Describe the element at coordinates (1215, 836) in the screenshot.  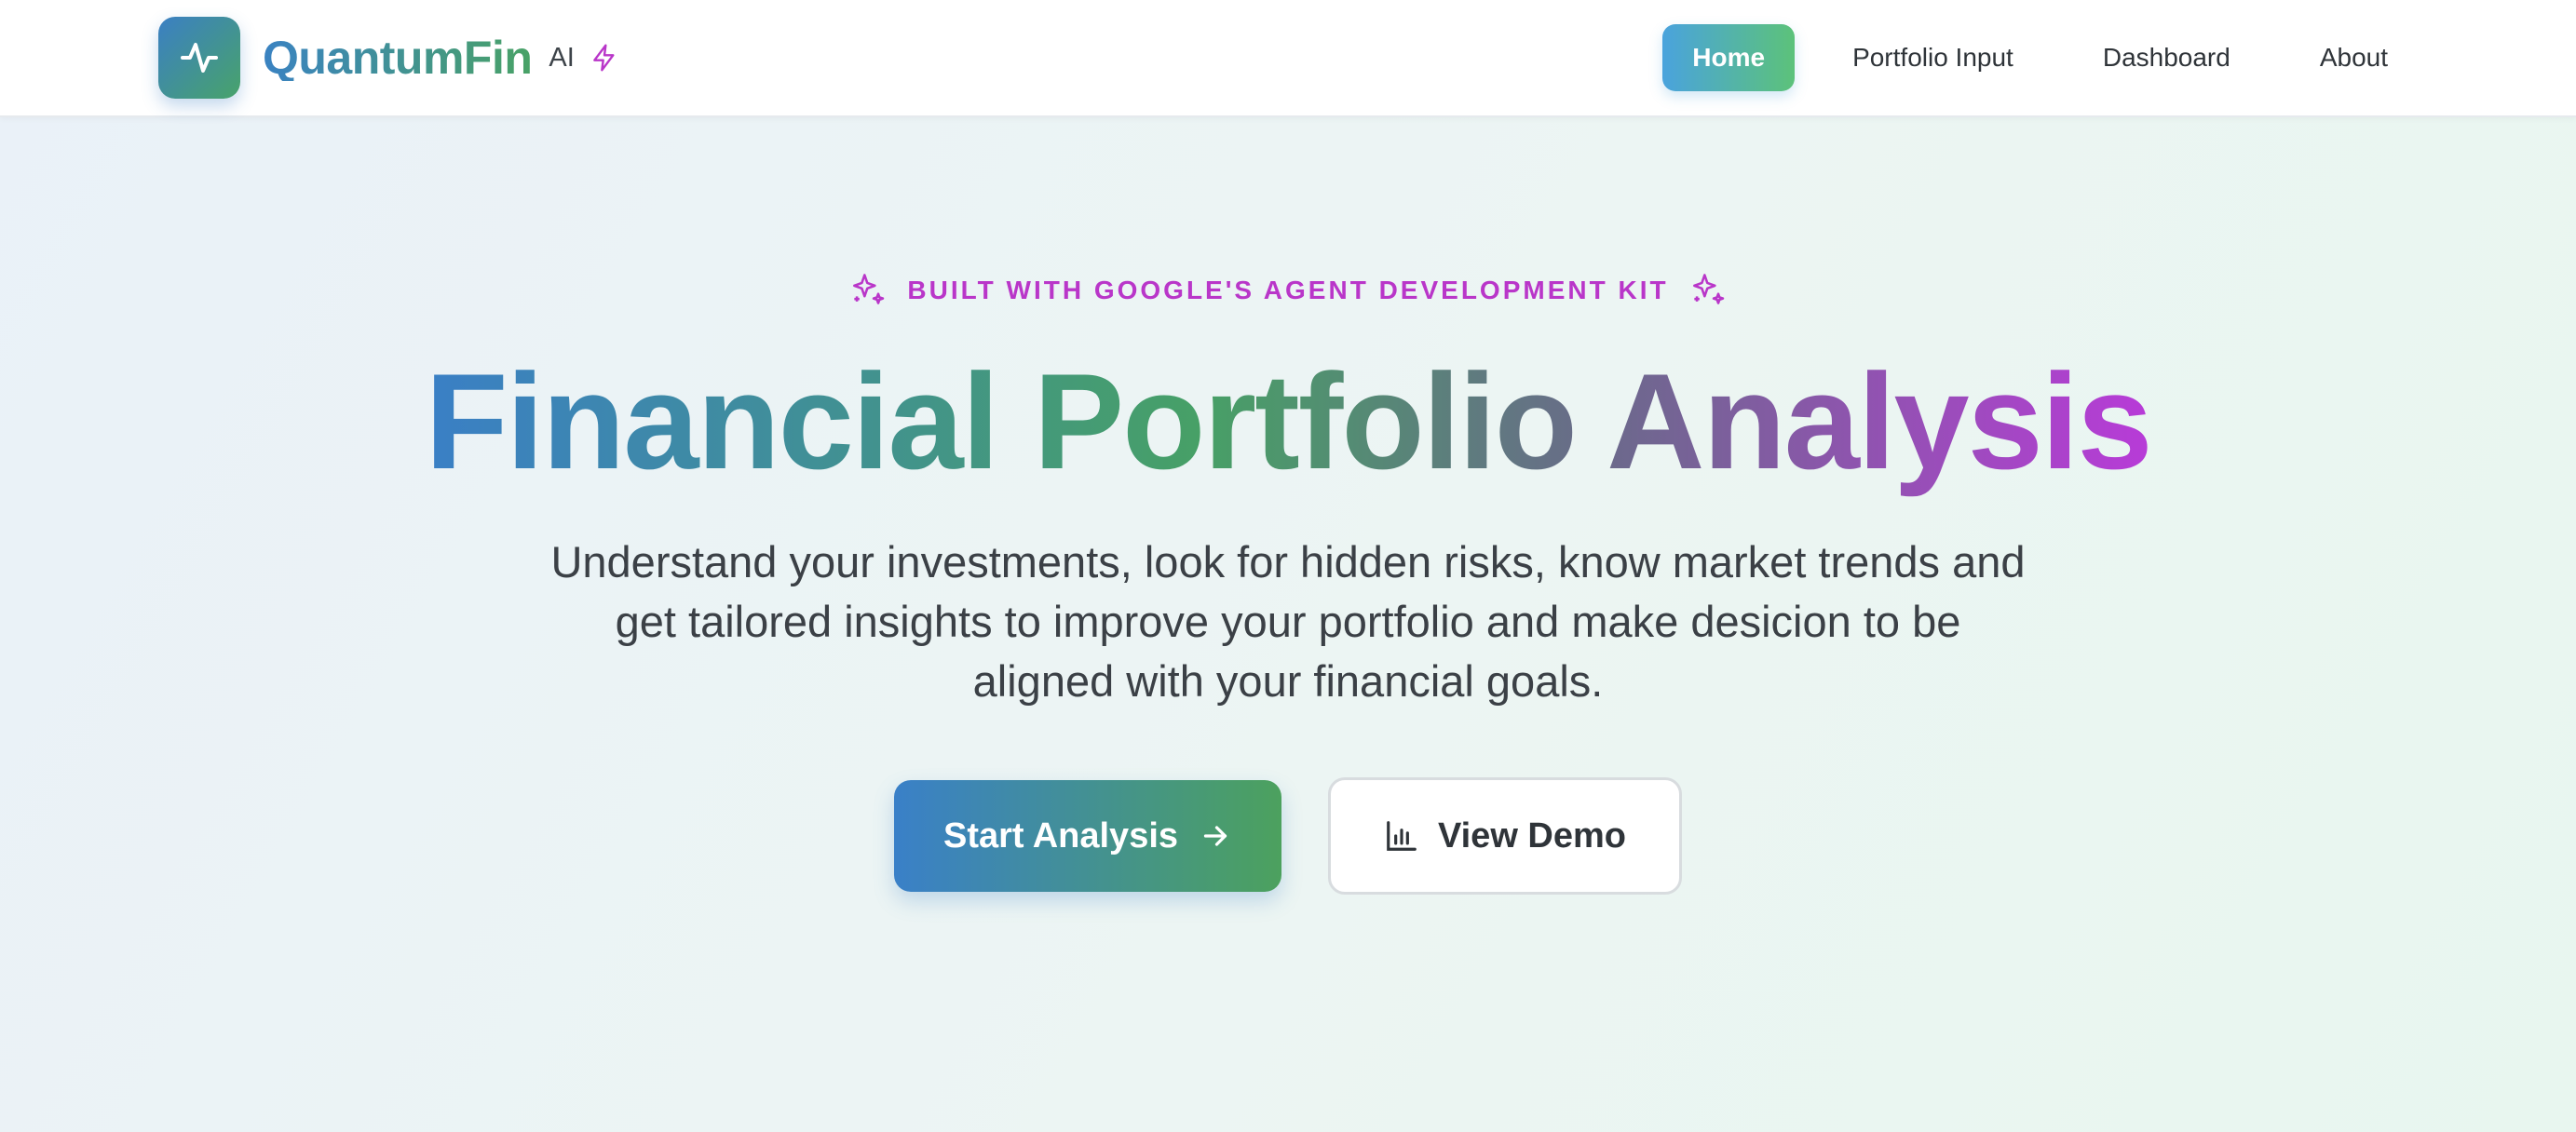
I see `arrow-right-icon` at that location.